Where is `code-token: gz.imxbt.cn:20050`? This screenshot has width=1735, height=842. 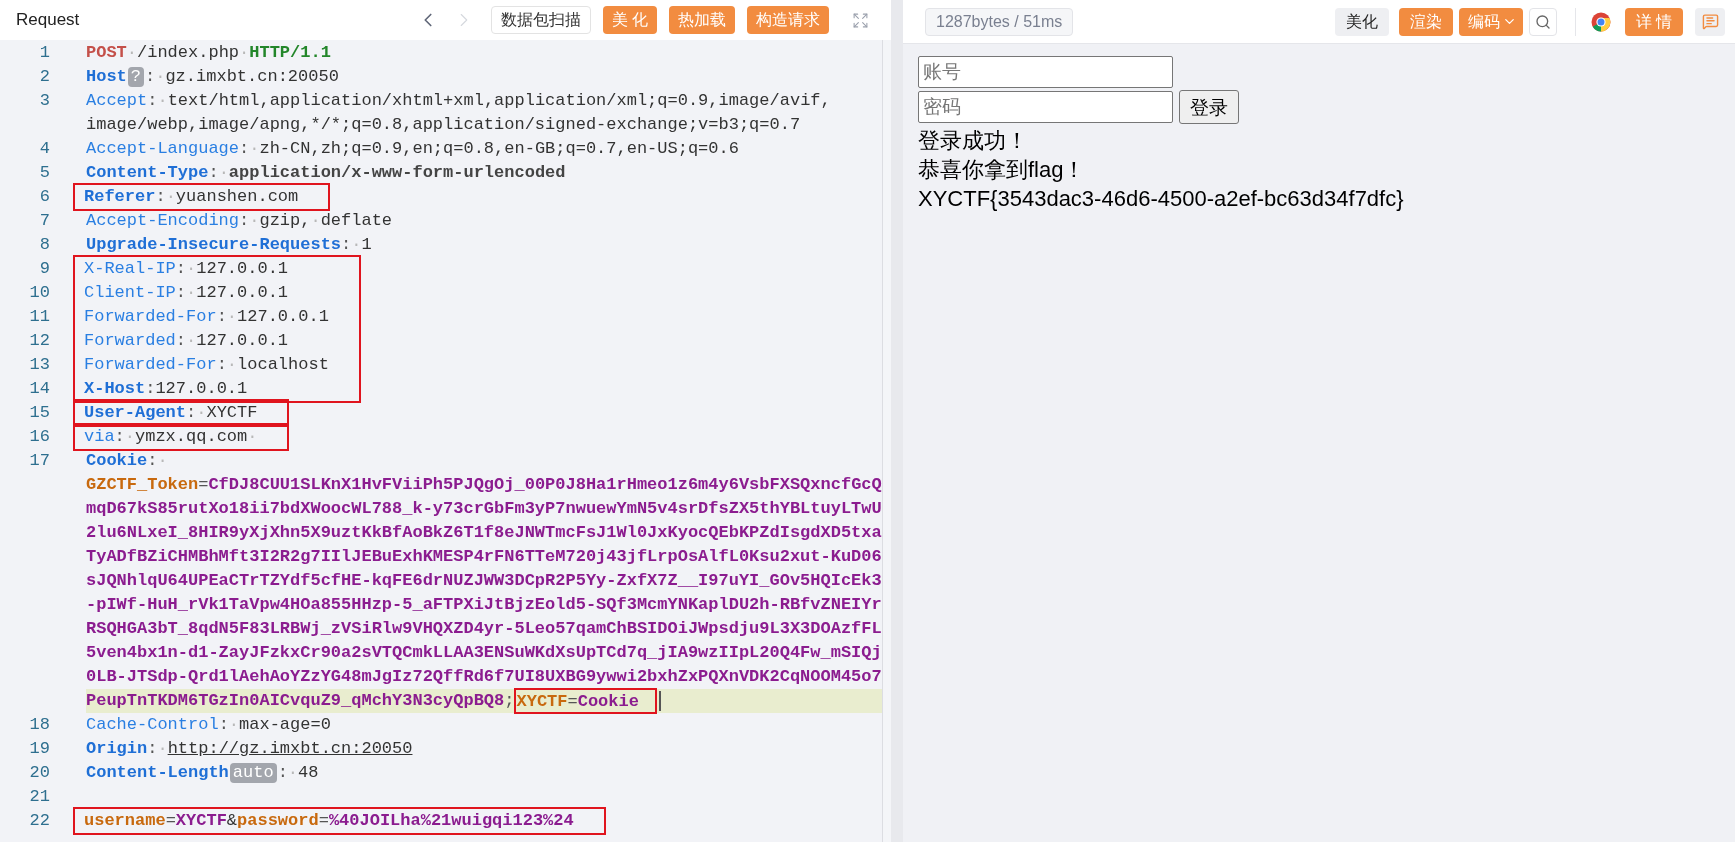
code-token: gz.imxbt.cn:20050 is located at coordinates (252, 77).